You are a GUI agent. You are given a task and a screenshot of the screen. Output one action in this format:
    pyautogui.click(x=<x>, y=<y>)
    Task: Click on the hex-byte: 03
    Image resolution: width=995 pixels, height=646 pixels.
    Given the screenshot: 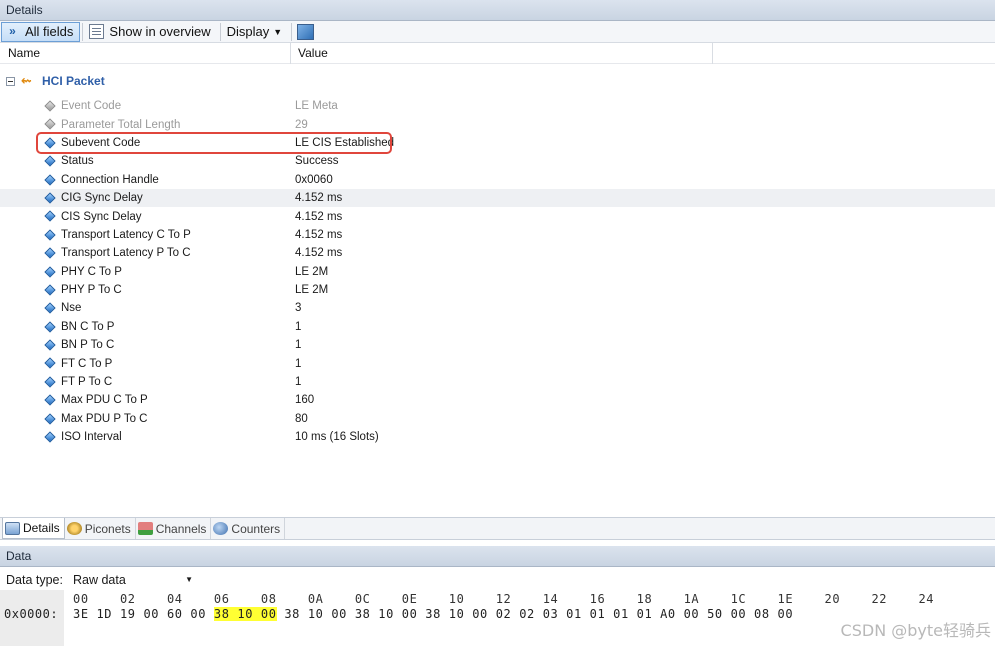 What is the action you would take?
    pyautogui.click(x=551, y=614)
    